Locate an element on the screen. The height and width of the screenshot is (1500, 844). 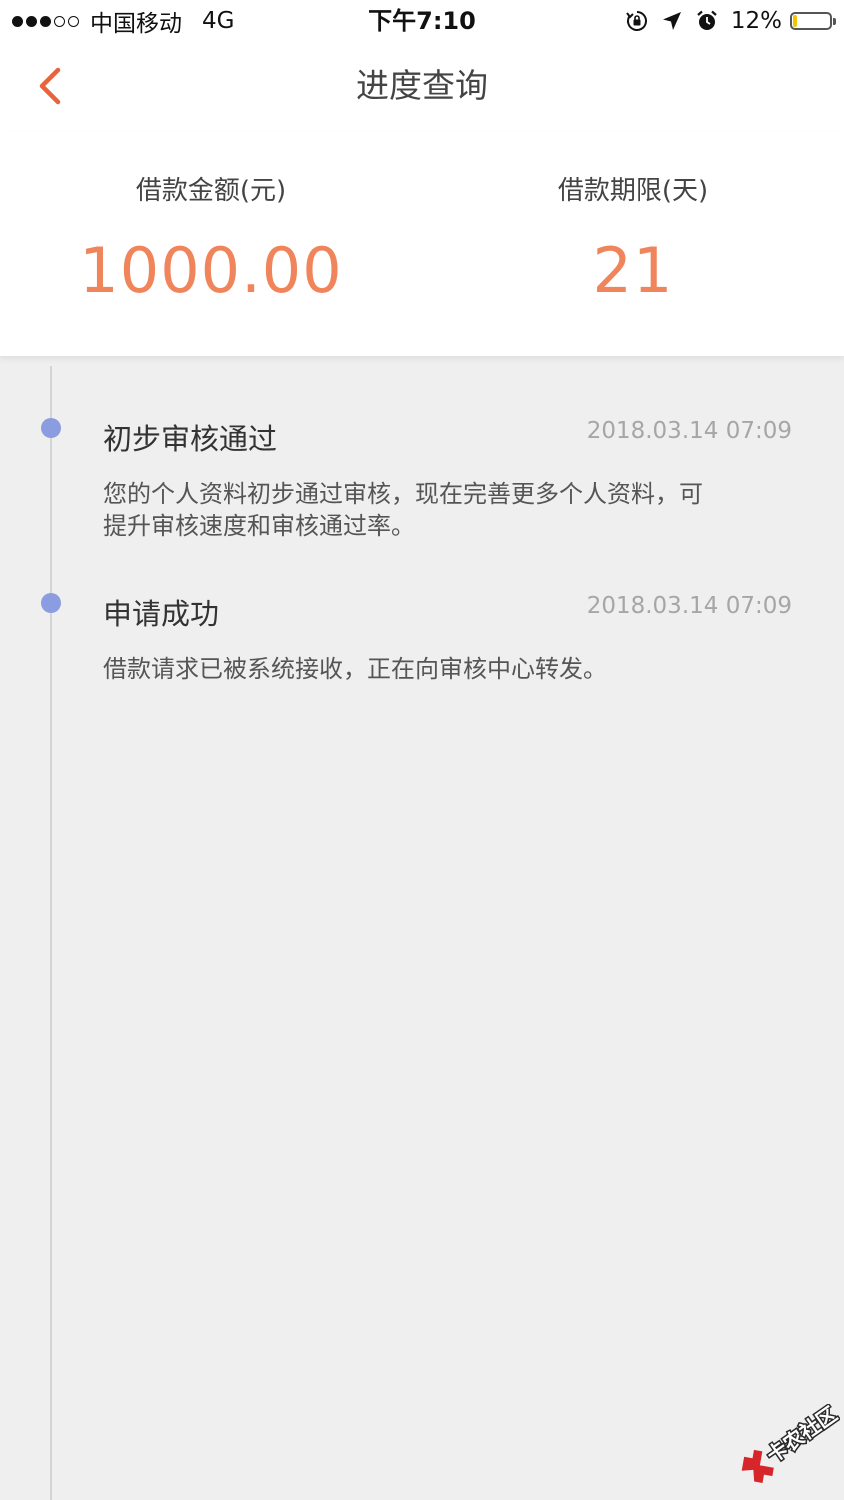
loan-summary-card: 借款金额(元) 1000.00 借款期限(天) 21 is located at coordinates (422, 244).